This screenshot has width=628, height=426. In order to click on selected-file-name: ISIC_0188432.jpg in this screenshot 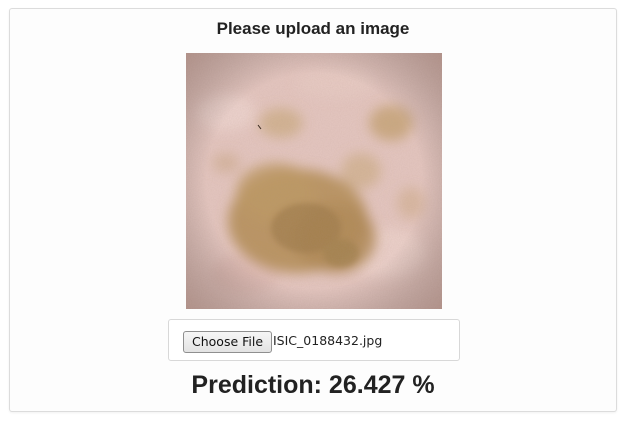, I will do `click(328, 340)`.